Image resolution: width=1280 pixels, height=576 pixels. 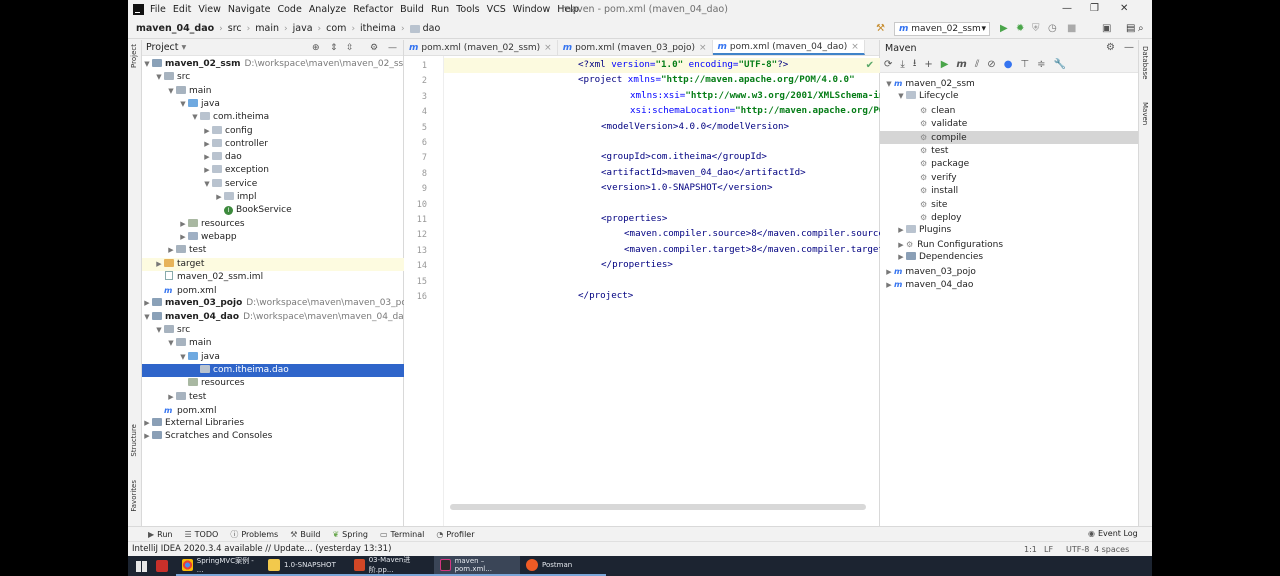 I want to click on tree-item: ▶ exception, so click(x=273, y=170).